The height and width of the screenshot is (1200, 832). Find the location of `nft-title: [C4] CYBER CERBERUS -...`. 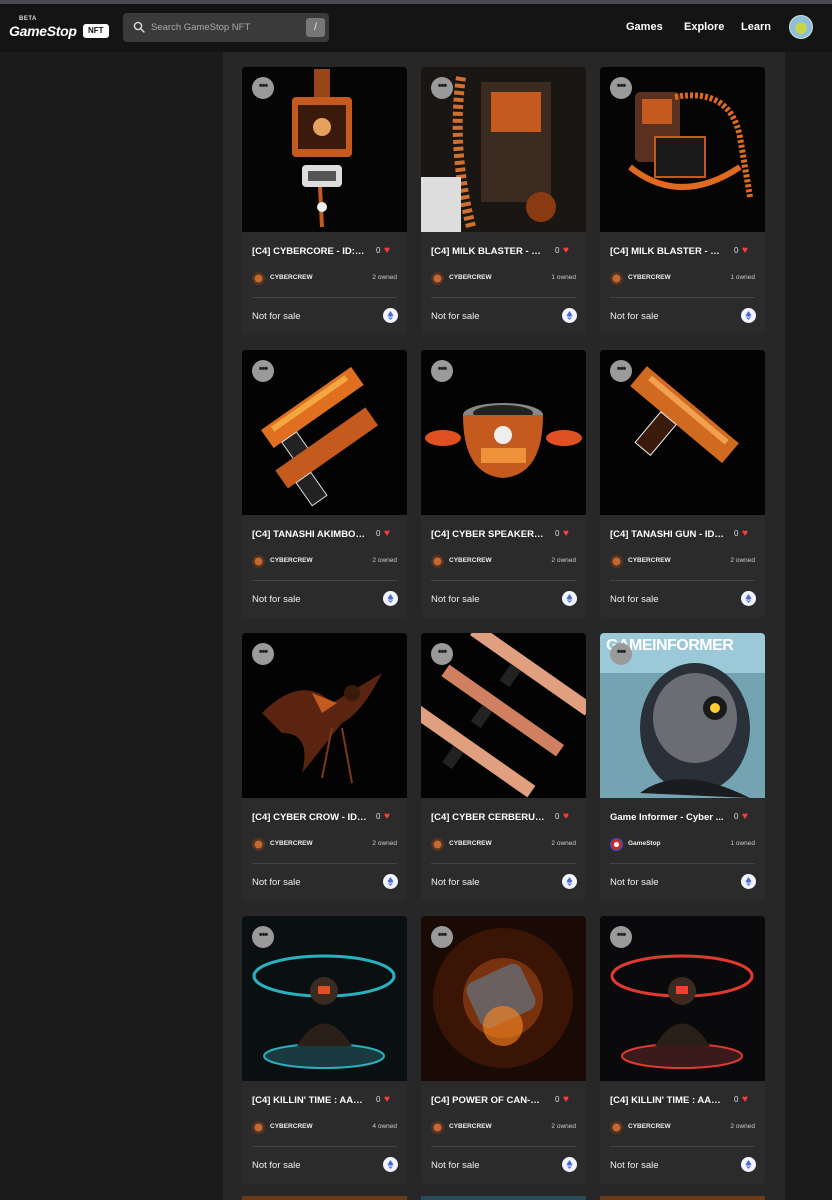

nft-title: [C4] CYBER CERBERUS -... is located at coordinates (488, 817).